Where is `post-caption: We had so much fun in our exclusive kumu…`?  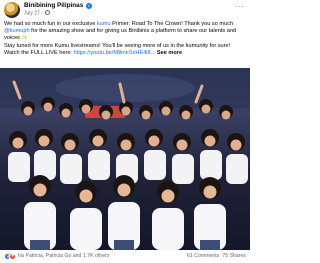
post-caption: We had so much fun in our exclusive kumu… is located at coordinates (126, 39).